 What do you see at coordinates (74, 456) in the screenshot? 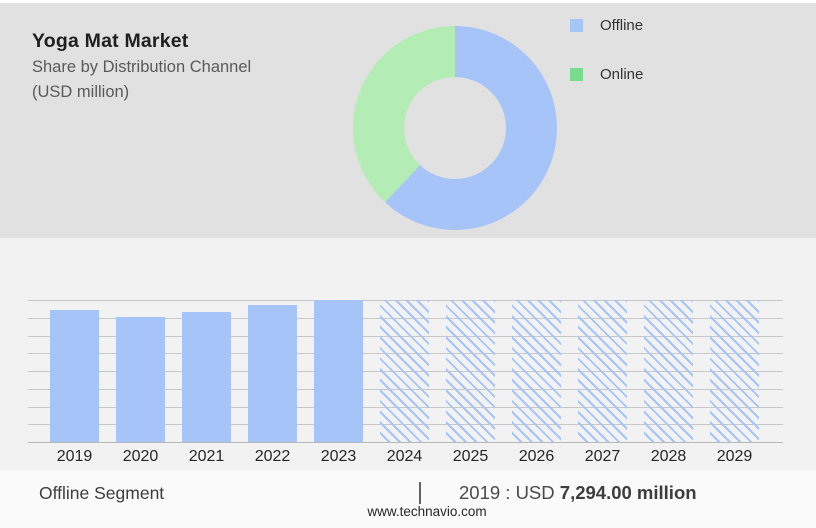
I see `x-tick-label: 2019` at bounding box center [74, 456].